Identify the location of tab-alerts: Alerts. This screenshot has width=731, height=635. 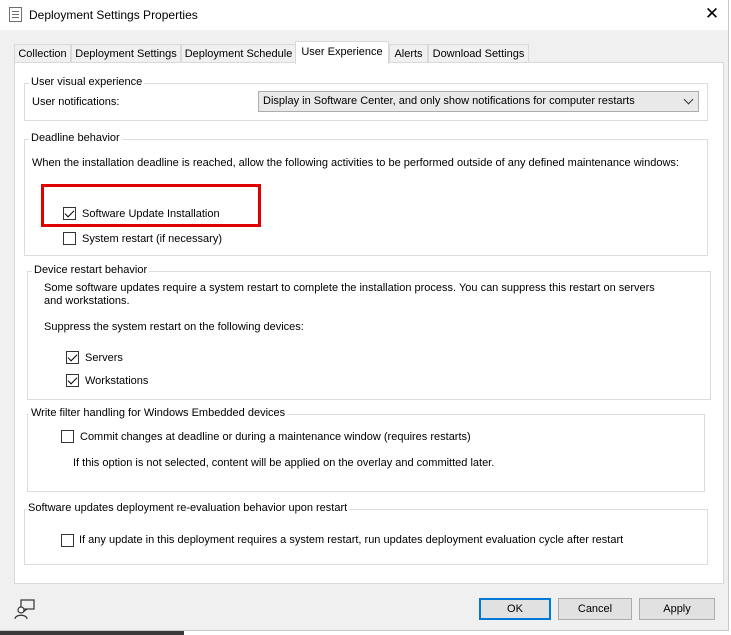
(408, 53).